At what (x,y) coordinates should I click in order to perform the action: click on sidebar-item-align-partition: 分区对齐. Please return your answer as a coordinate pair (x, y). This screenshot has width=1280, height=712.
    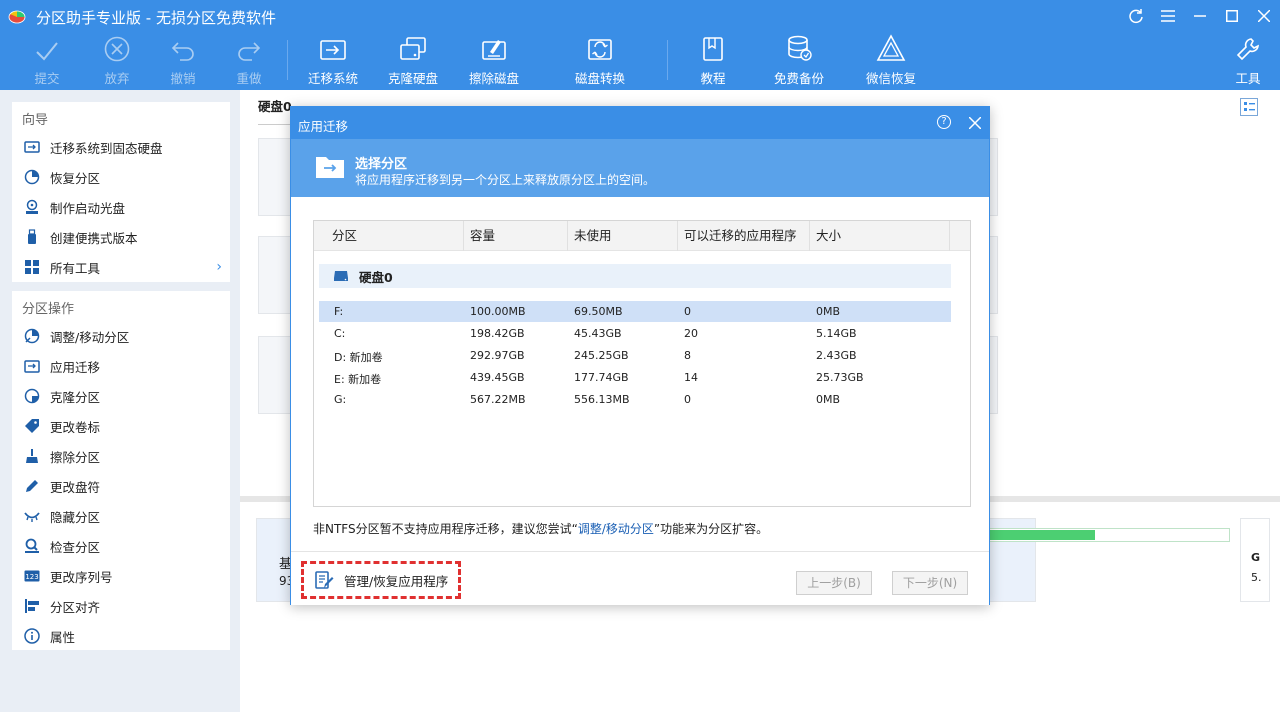
    Looking at the image, I should click on (121, 606).